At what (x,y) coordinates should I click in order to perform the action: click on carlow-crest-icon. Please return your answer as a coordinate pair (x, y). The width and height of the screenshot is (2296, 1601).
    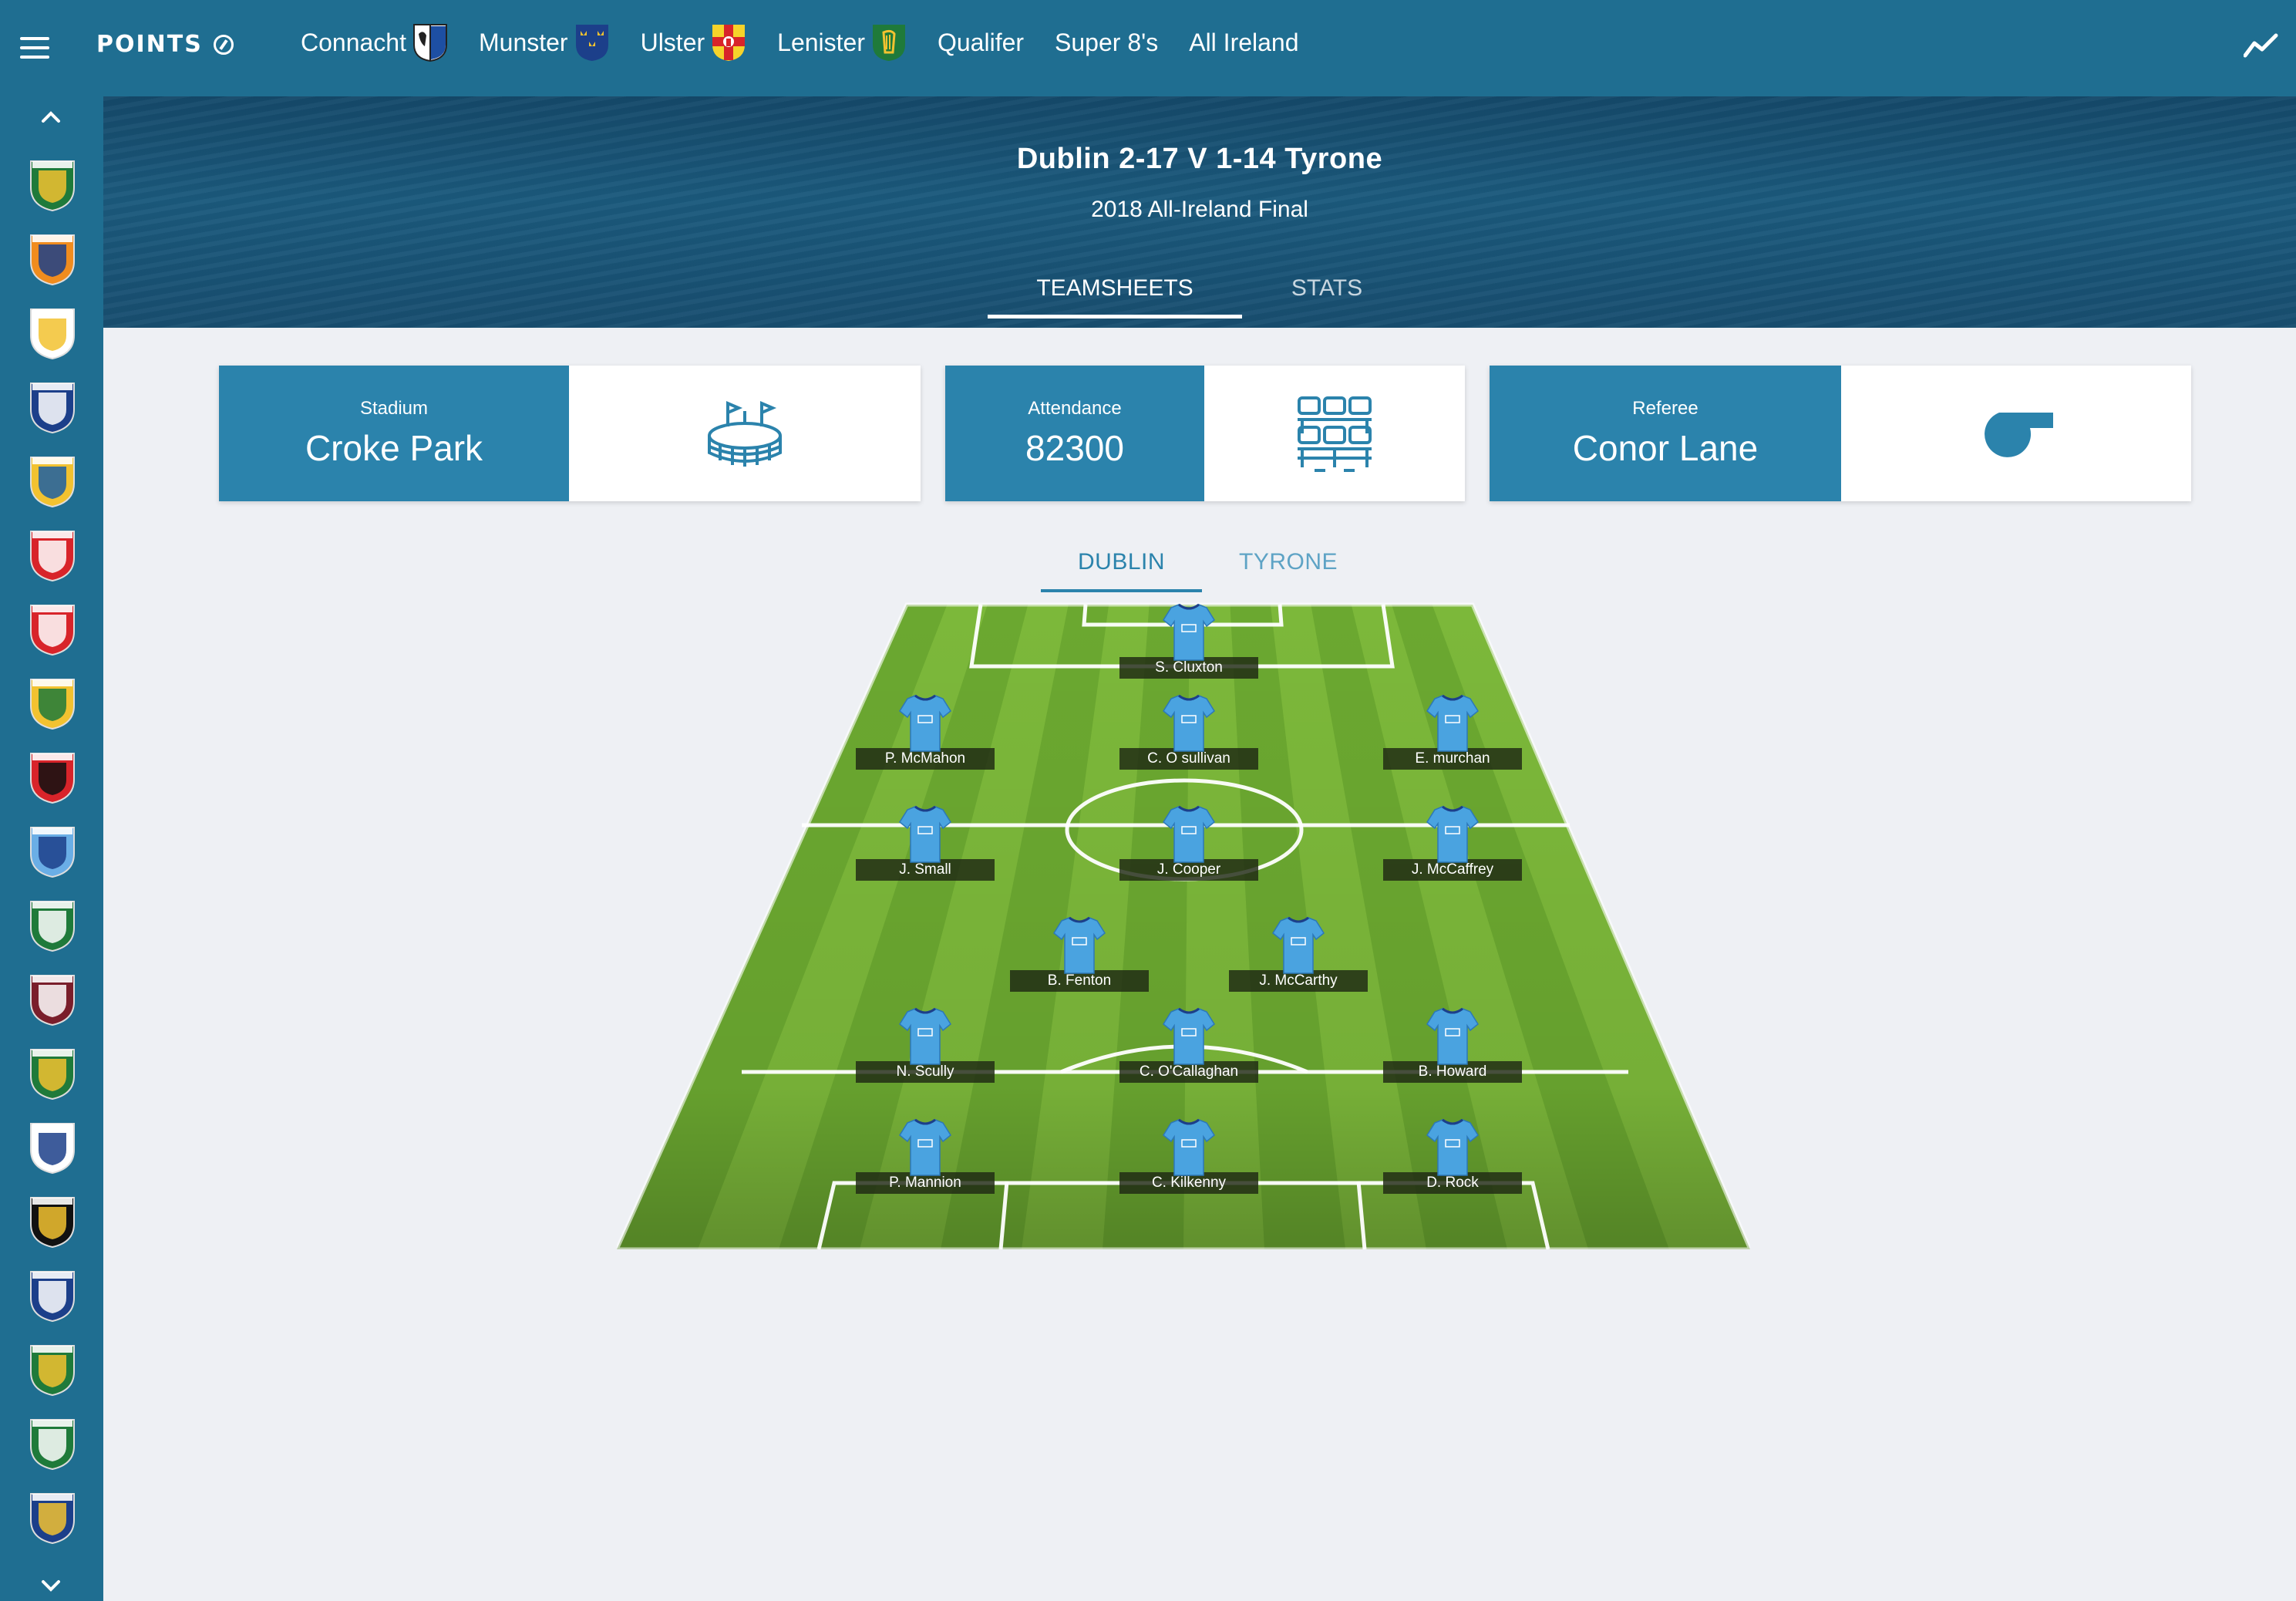
    Looking at the image, I should click on (52, 333).